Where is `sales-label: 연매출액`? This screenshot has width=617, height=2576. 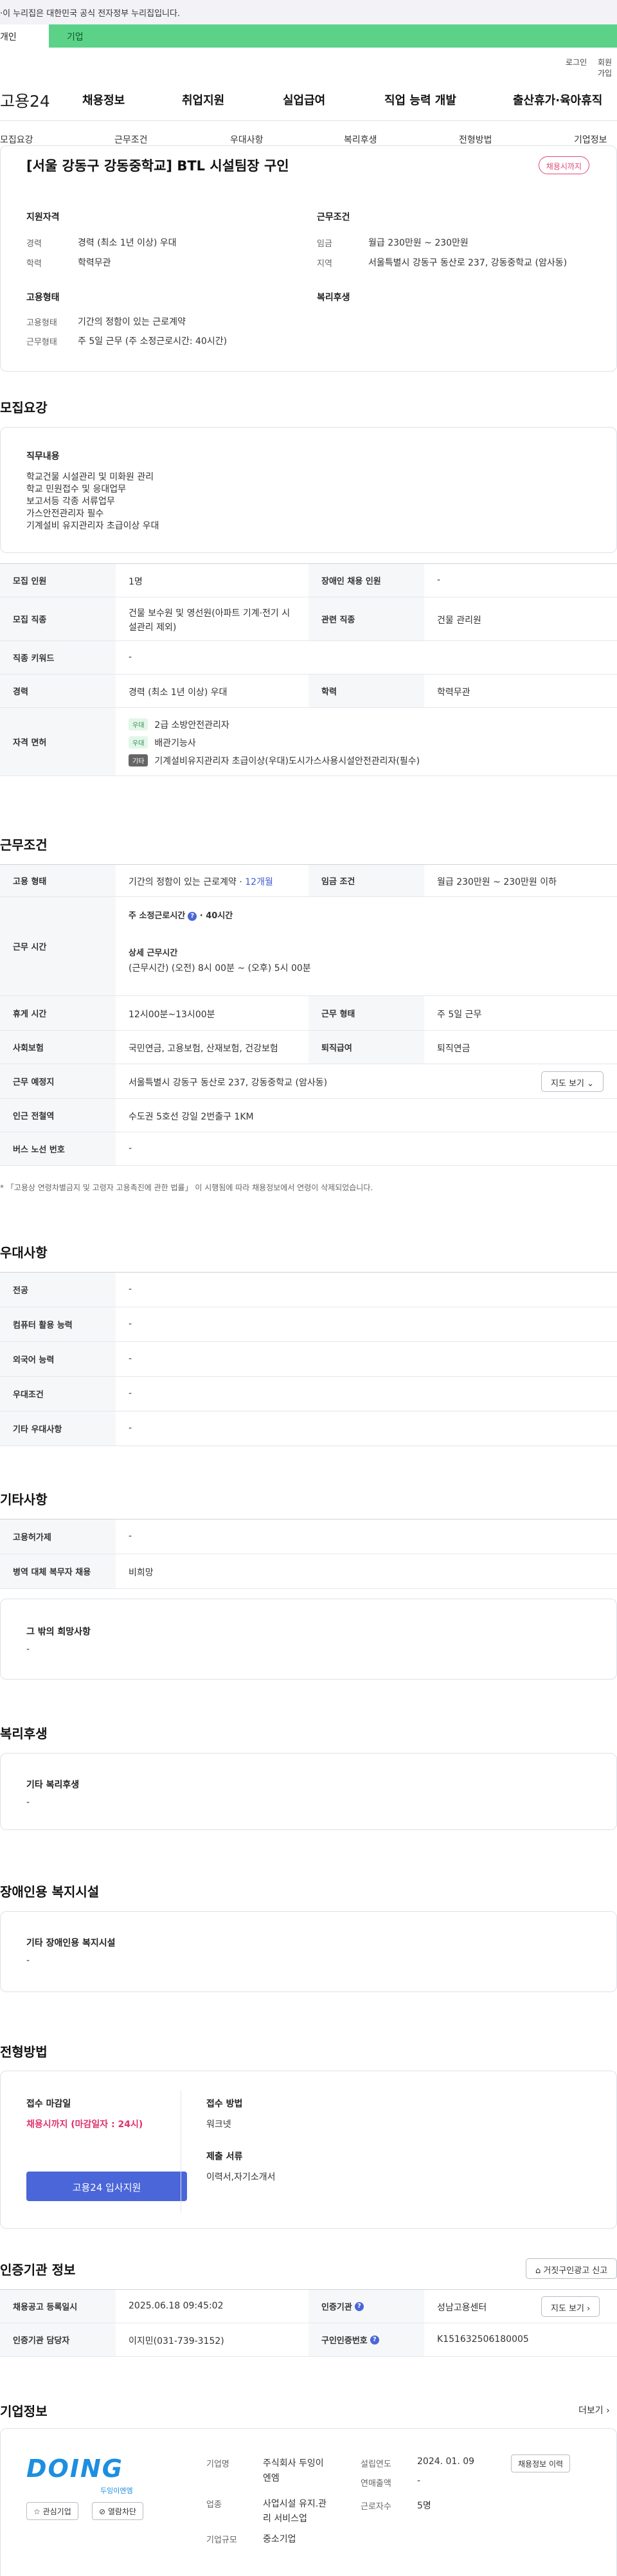 sales-label: 연매출액 is located at coordinates (376, 2484).